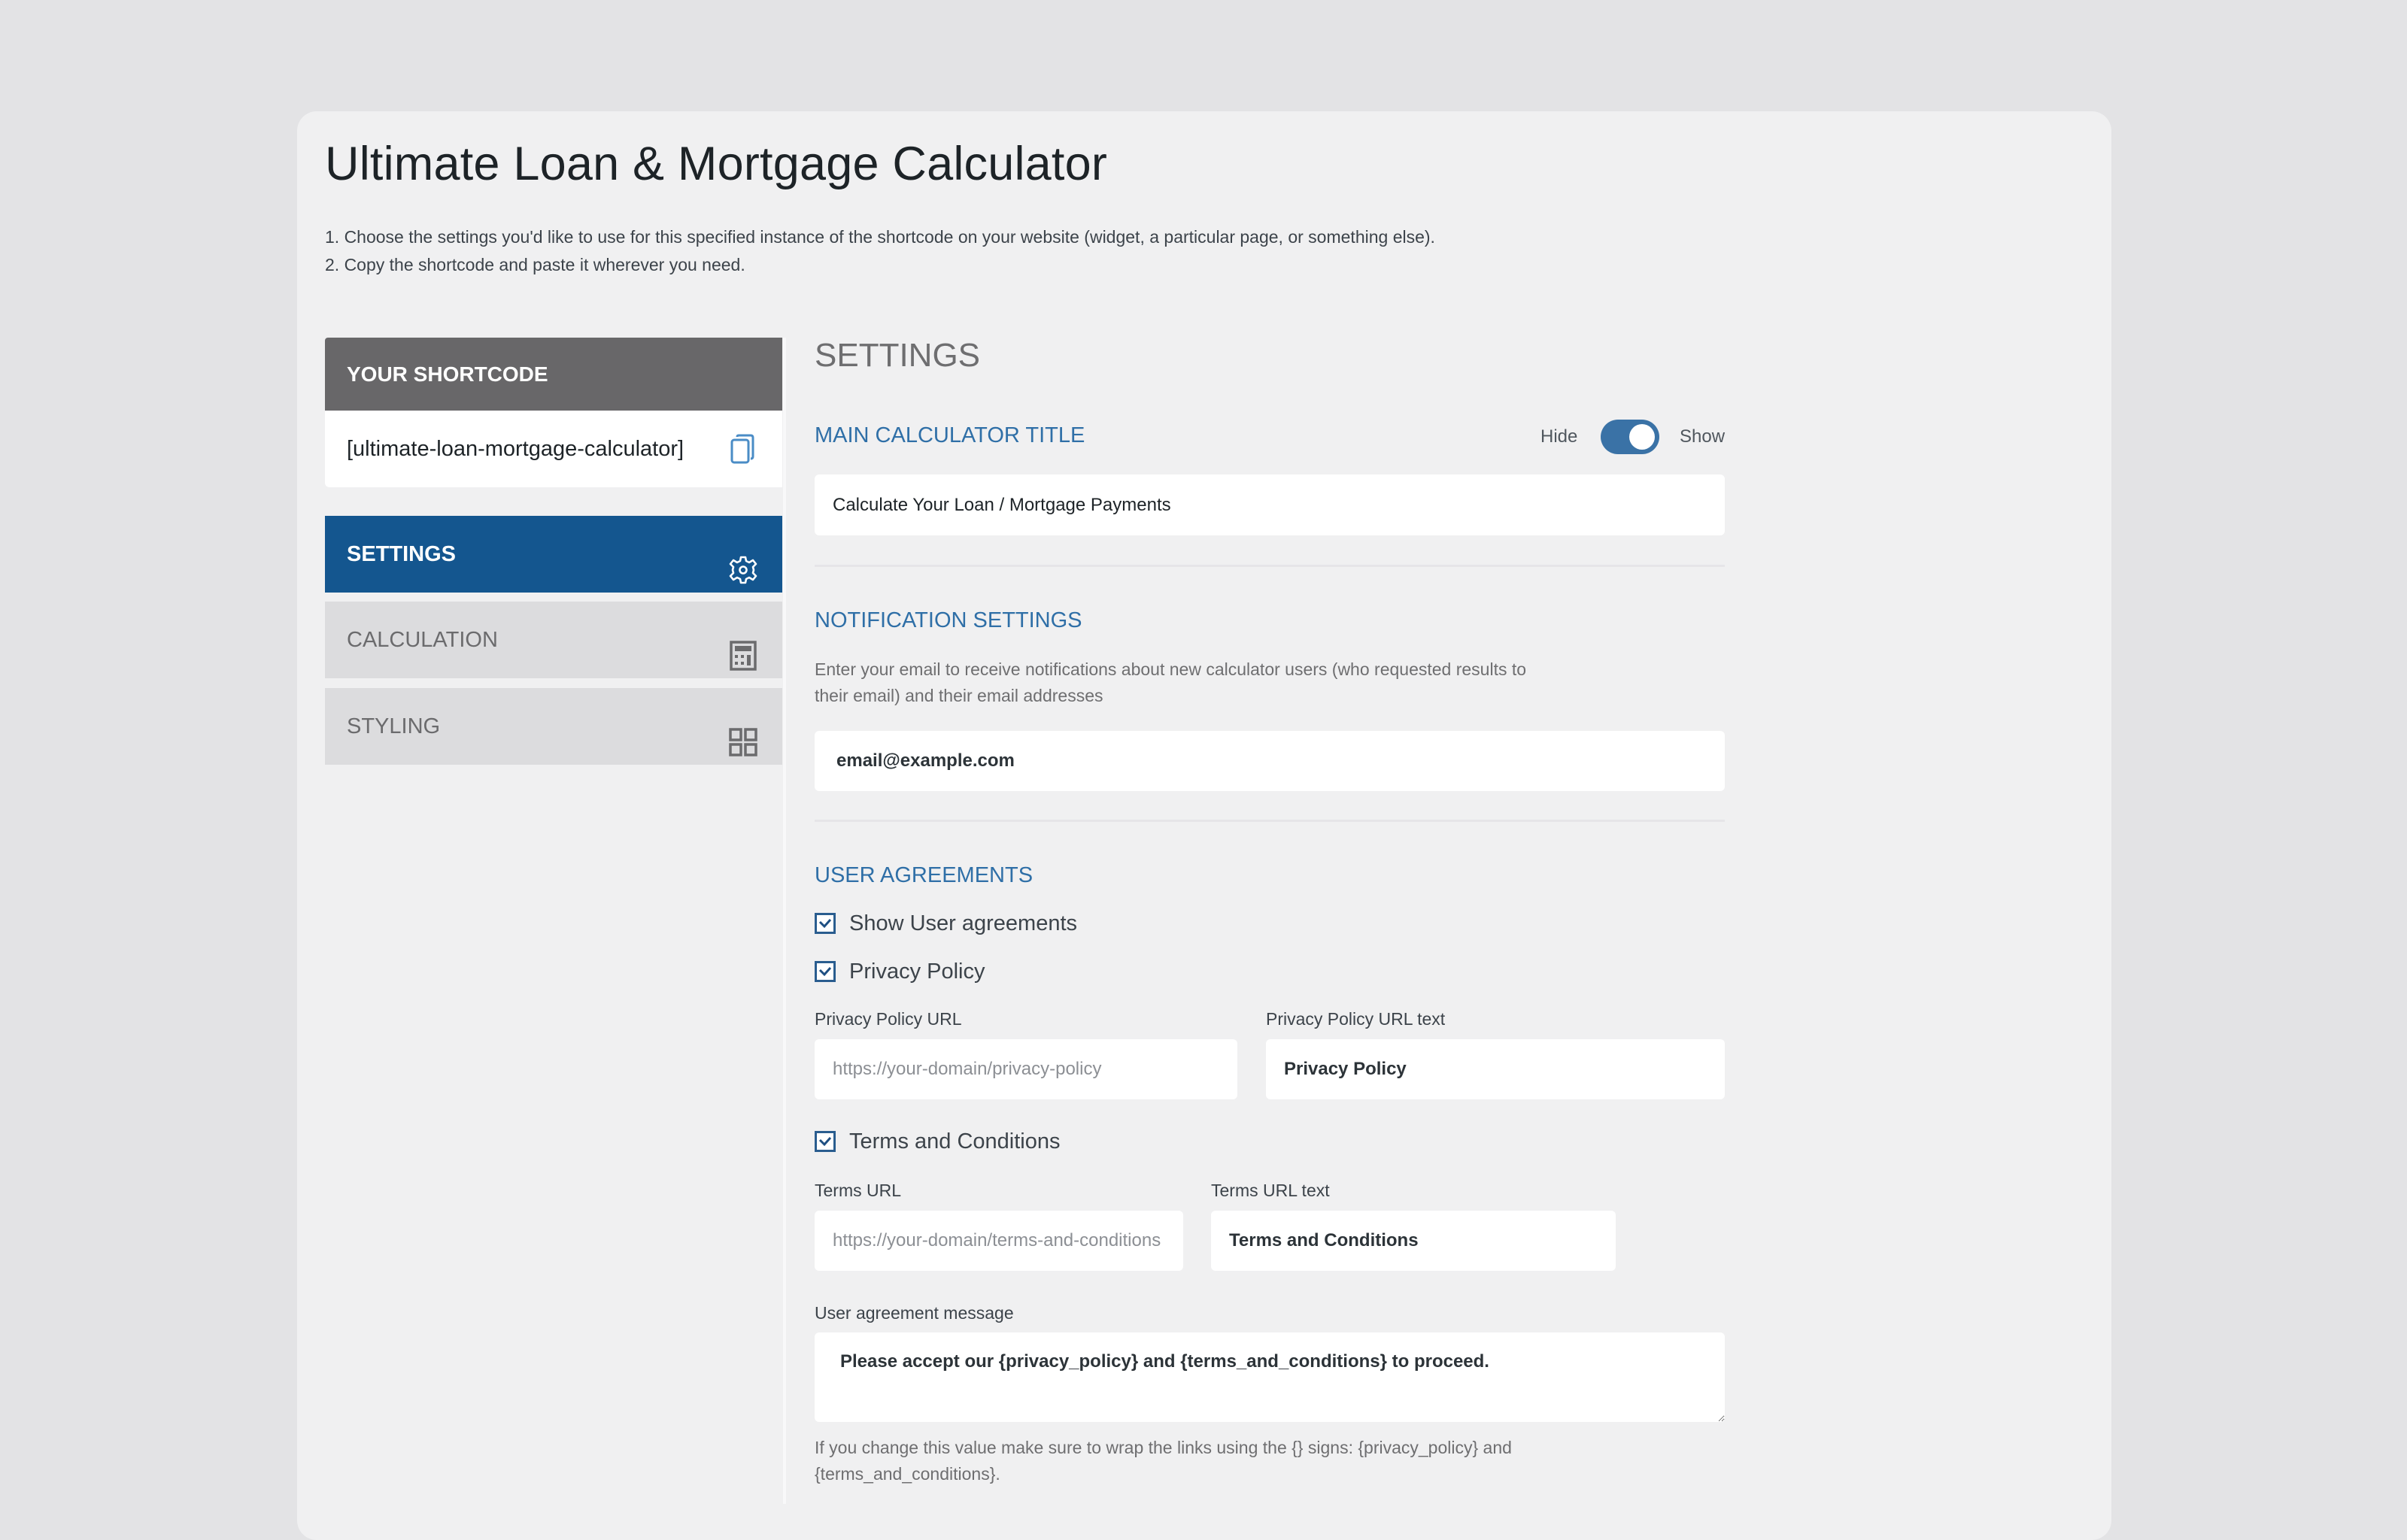 This screenshot has height=1540, width=2407. What do you see at coordinates (888, 1019) in the screenshot?
I see `privacy-url-label: Privacy Policy URL` at bounding box center [888, 1019].